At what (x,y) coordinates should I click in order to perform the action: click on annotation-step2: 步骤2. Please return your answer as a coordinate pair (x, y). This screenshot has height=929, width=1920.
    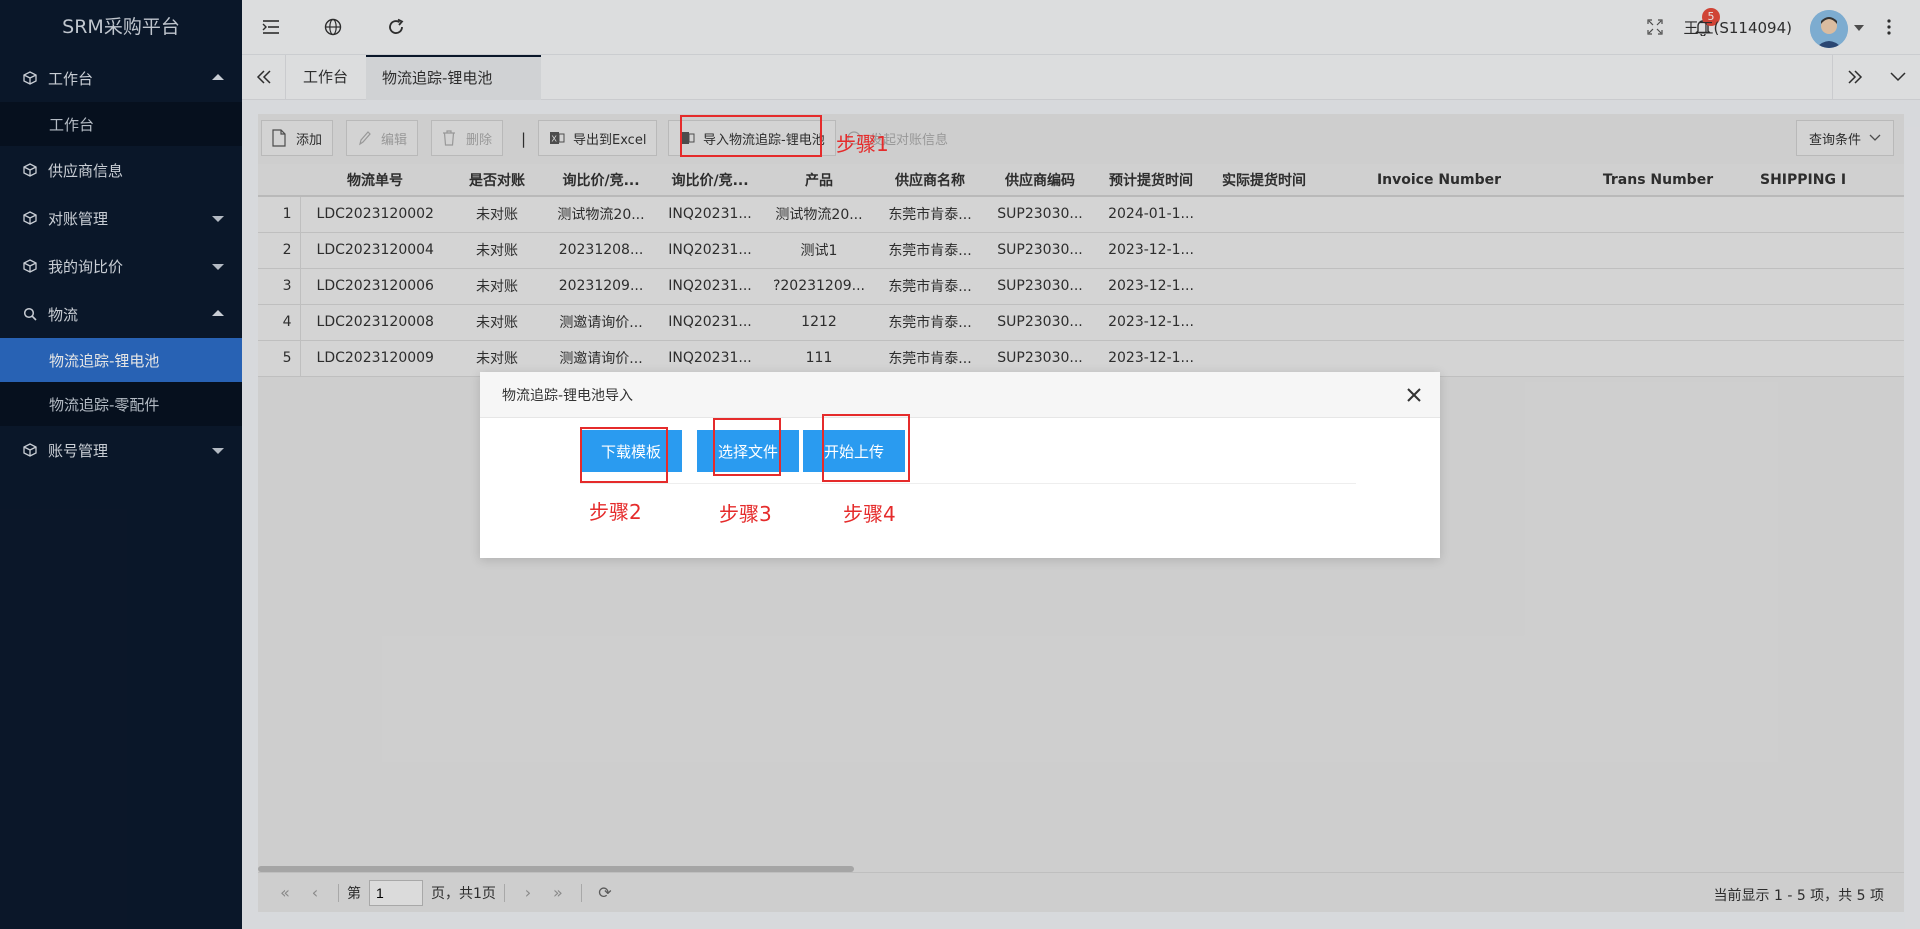
    Looking at the image, I should click on (615, 512).